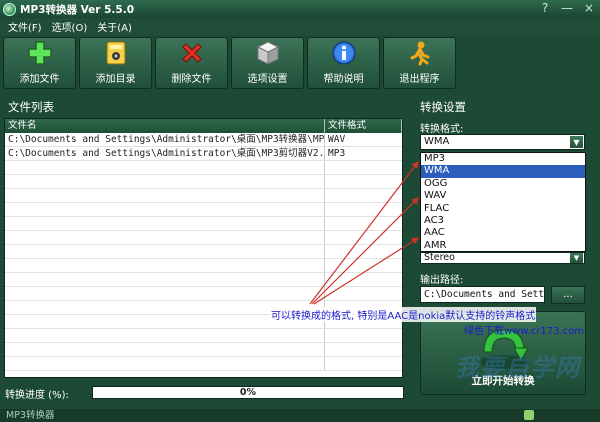  I want to click on file-format-cell: MP3, so click(337, 153).